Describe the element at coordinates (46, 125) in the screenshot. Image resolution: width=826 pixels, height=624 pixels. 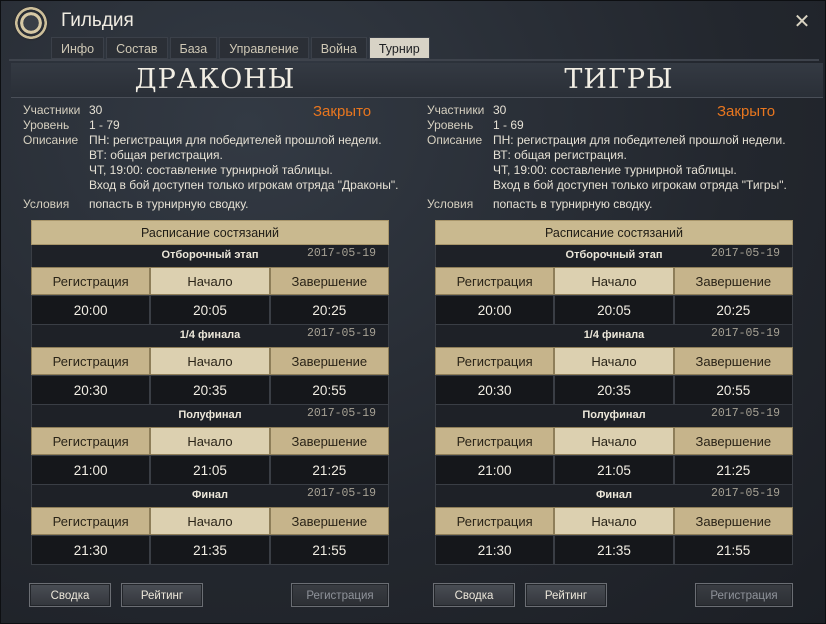
I see `level-label: Уровень` at that location.